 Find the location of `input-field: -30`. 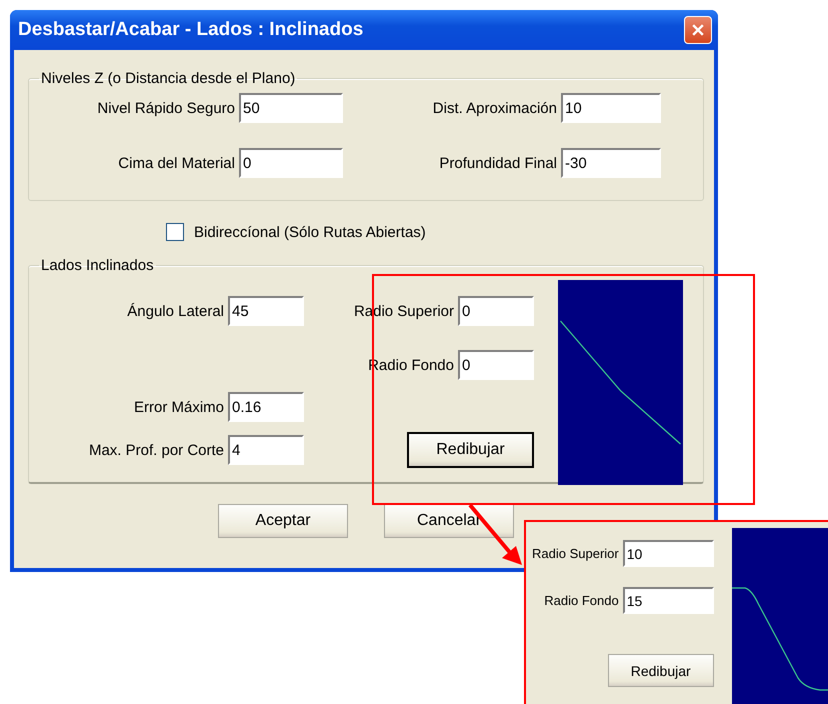

input-field: -30 is located at coordinates (611, 163).